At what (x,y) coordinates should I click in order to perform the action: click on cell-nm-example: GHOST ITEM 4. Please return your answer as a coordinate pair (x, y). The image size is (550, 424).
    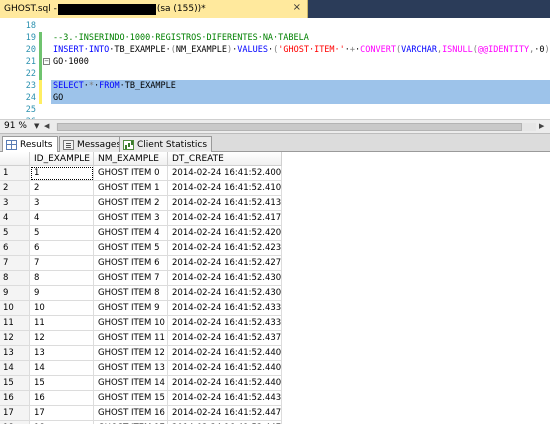
    Looking at the image, I should click on (131, 233).